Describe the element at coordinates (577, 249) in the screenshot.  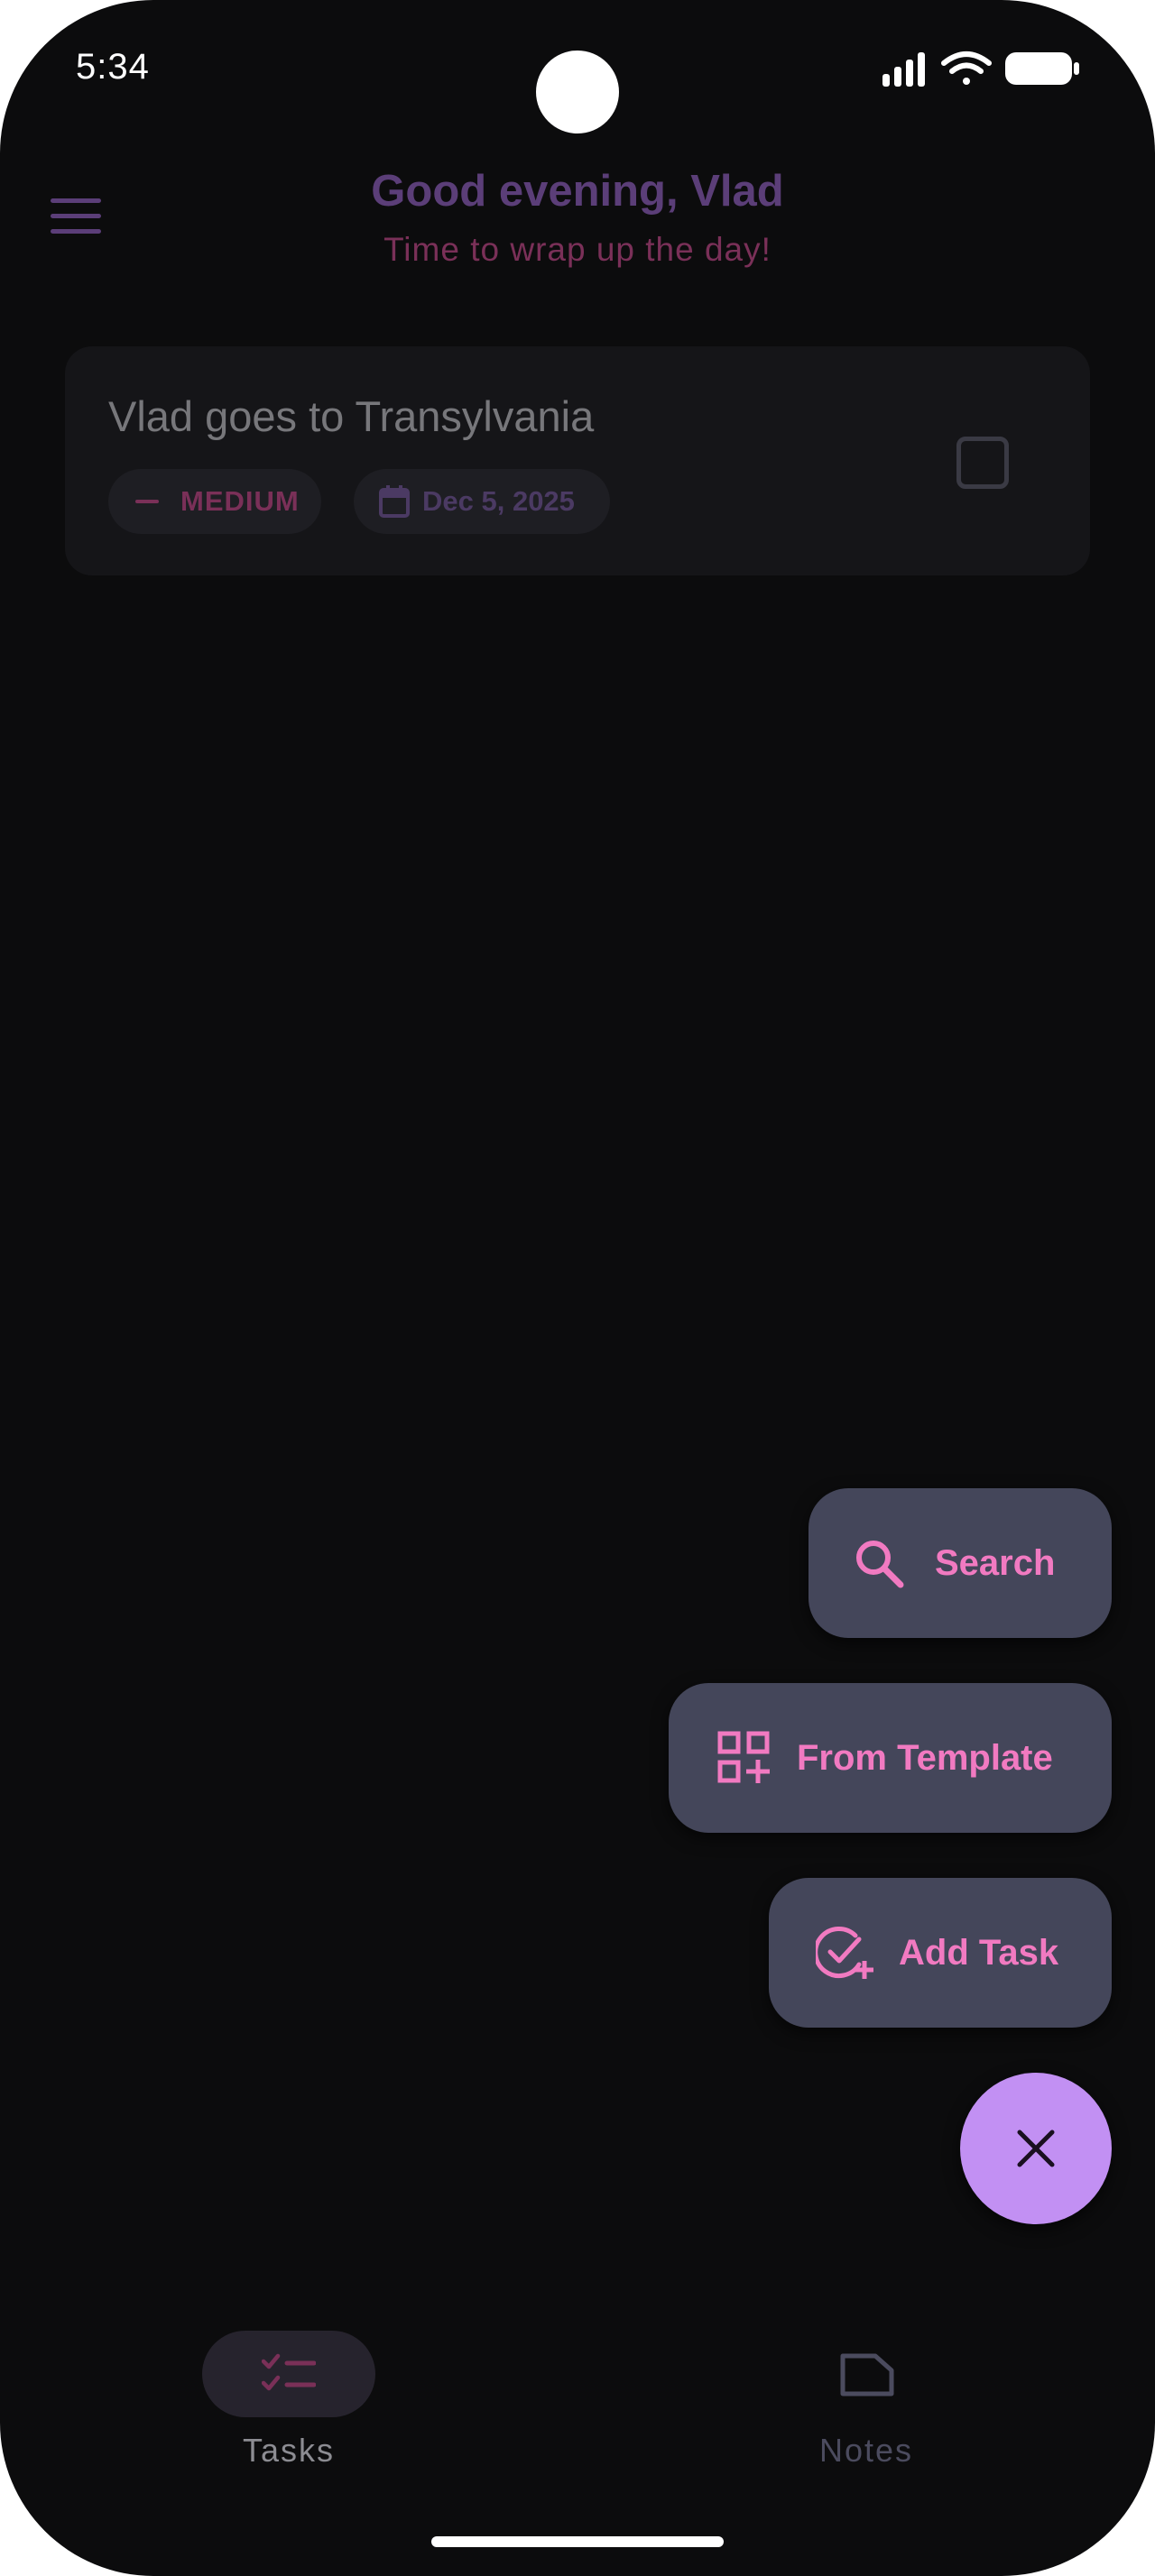
I see `greeting-subtitle: Time to wrap up the day!` at that location.